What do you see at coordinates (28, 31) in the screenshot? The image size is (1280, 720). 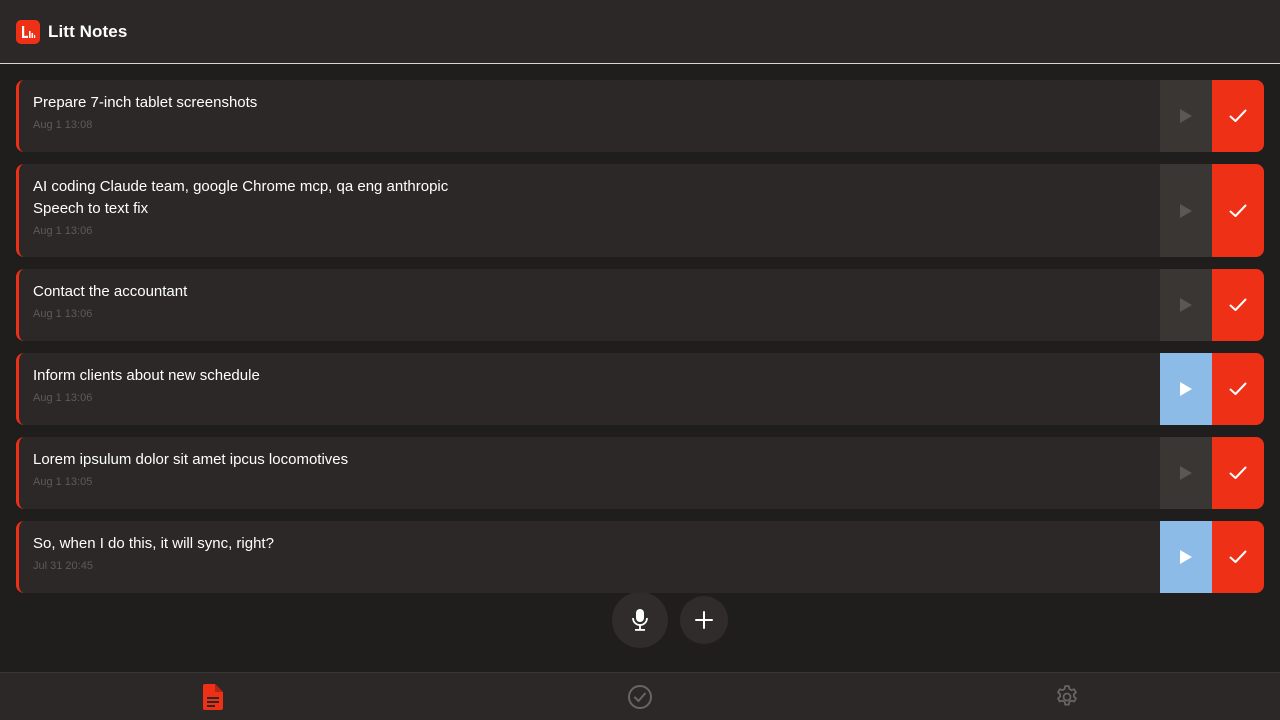 I see `litt-logo-icon` at bounding box center [28, 31].